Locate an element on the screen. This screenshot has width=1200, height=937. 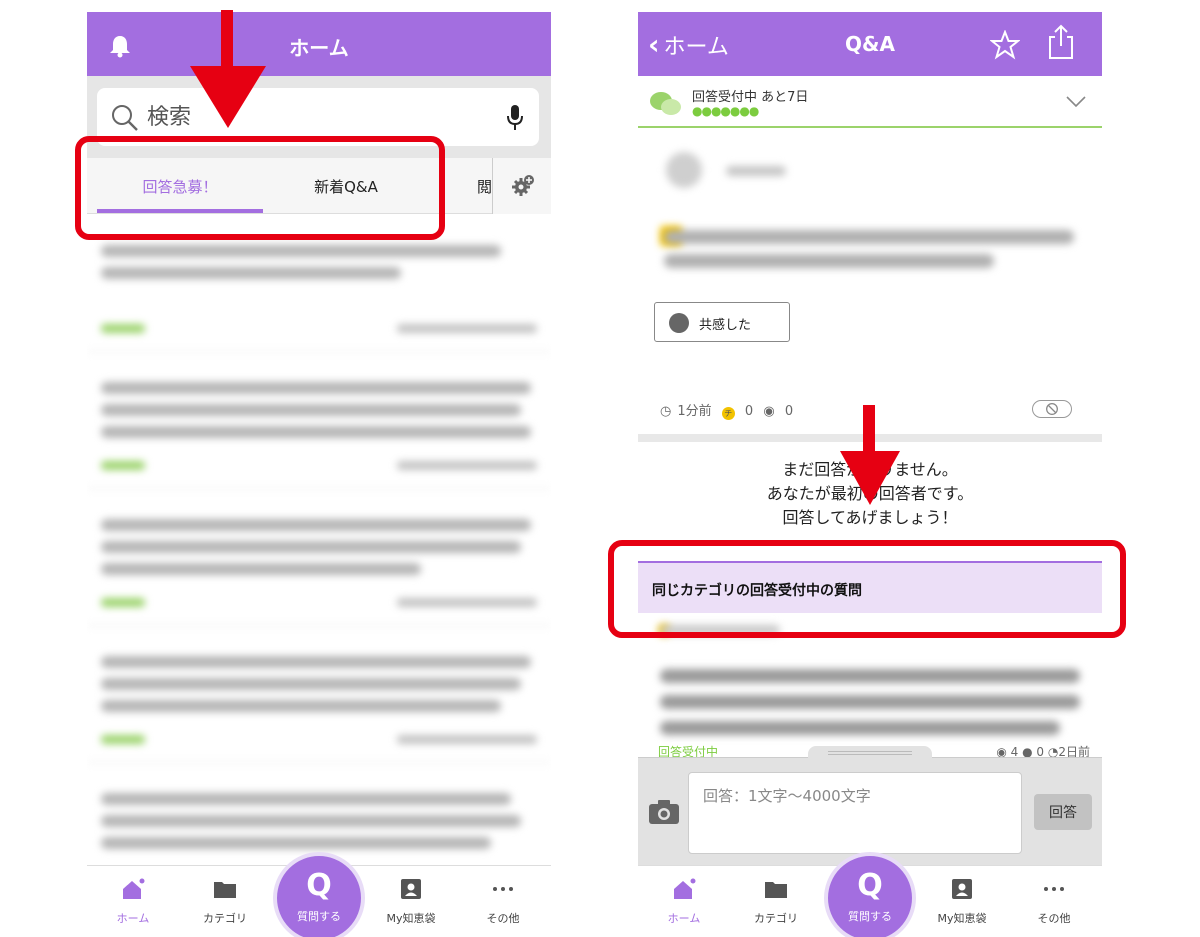
avatar is located at coordinates (684, 170).